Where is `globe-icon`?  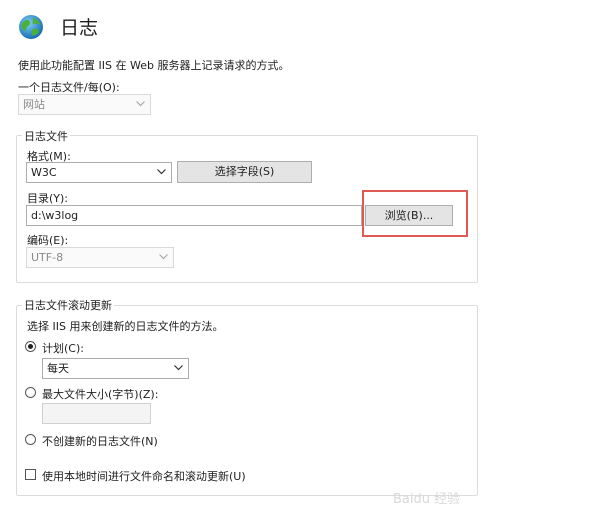
globe-icon is located at coordinates (31, 27).